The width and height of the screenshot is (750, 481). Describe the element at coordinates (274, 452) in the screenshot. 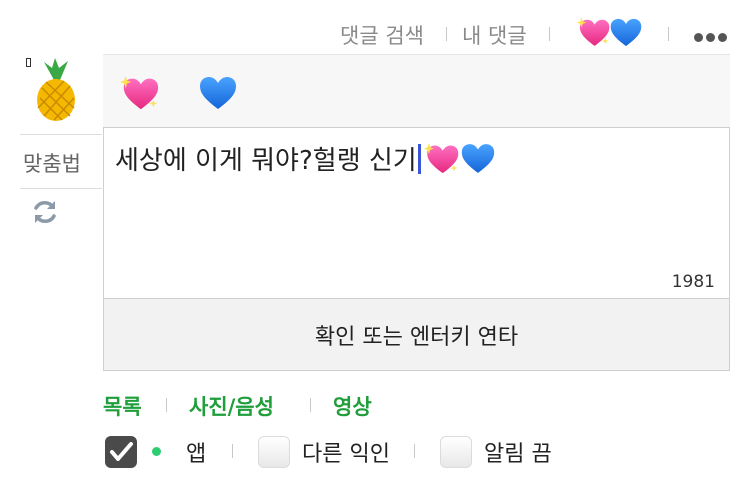

I see `other-anon-checkbox` at that location.